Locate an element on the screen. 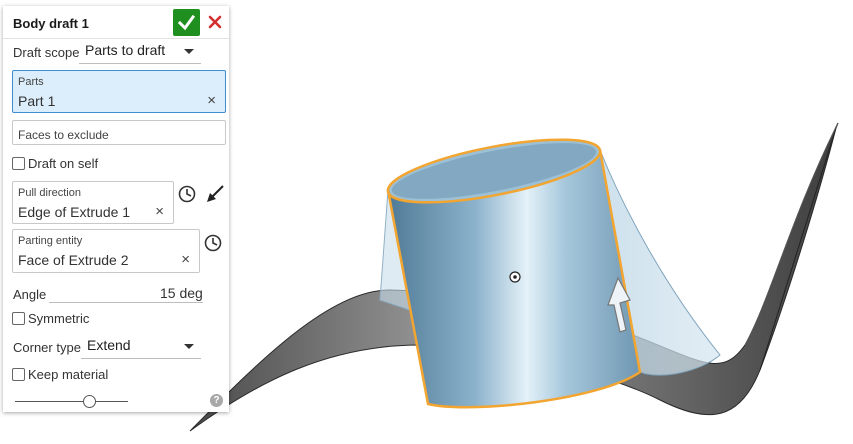 Image resolution: width=853 pixels, height=444 pixels. symmetric-label: Symmetric is located at coordinates (59, 318).